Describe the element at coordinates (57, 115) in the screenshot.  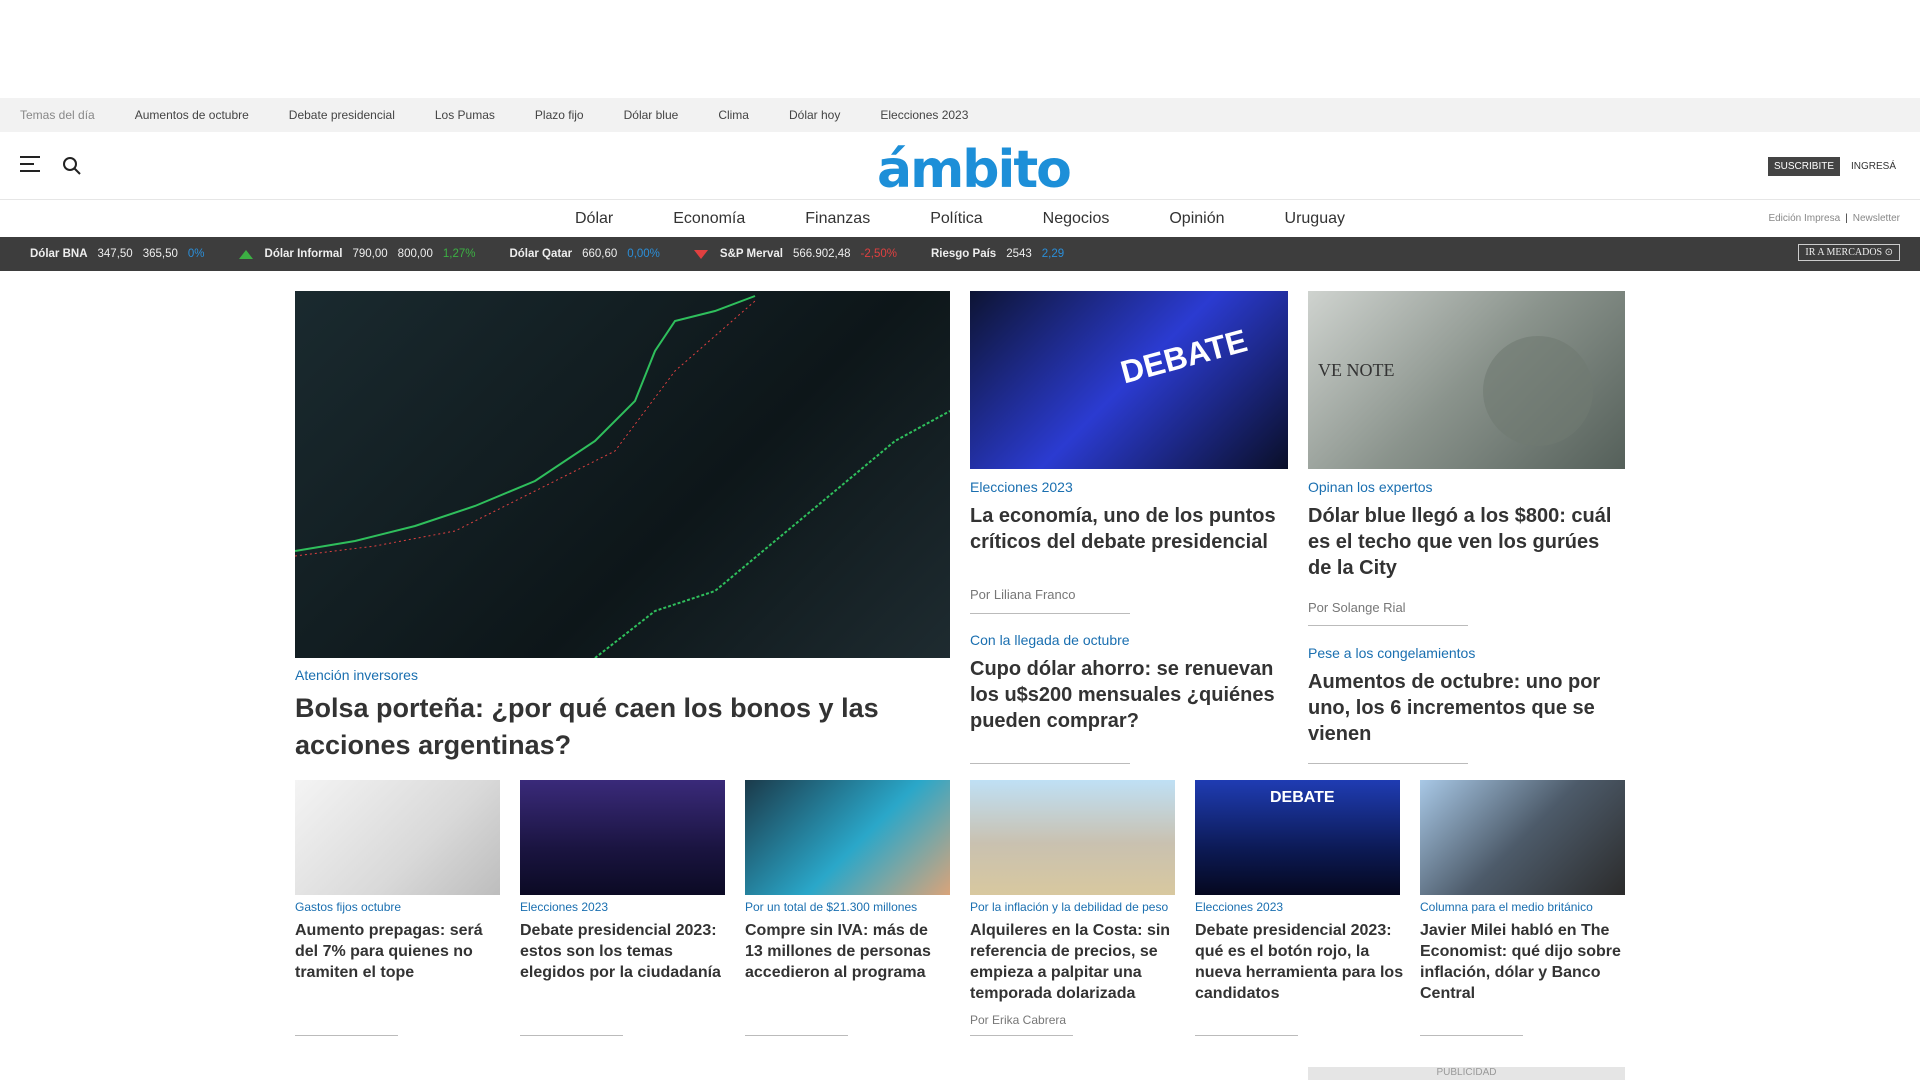
I see `topics-label: Temas del día` at that location.